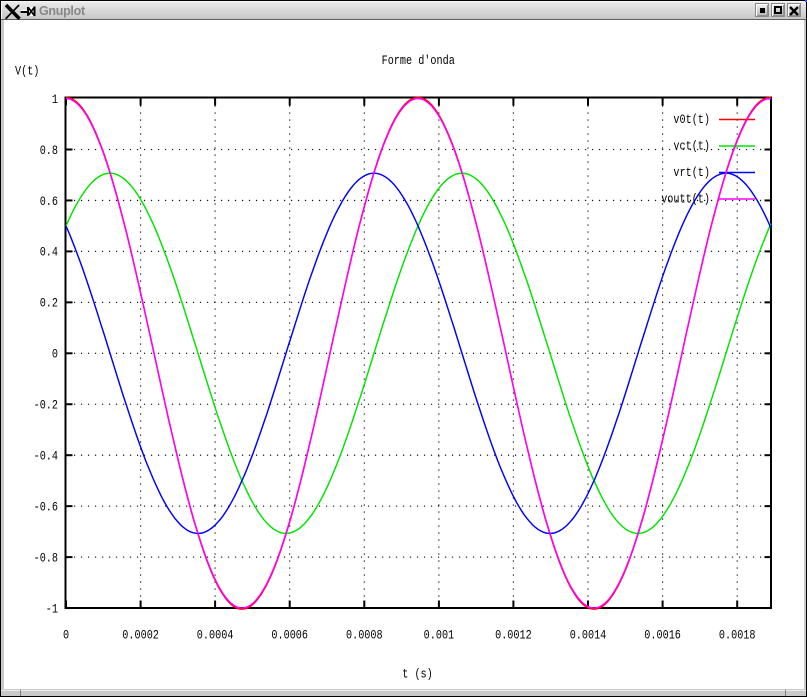  What do you see at coordinates (418, 60) in the screenshot?
I see `svg-text: Forme d'onda` at bounding box center [418, 60].